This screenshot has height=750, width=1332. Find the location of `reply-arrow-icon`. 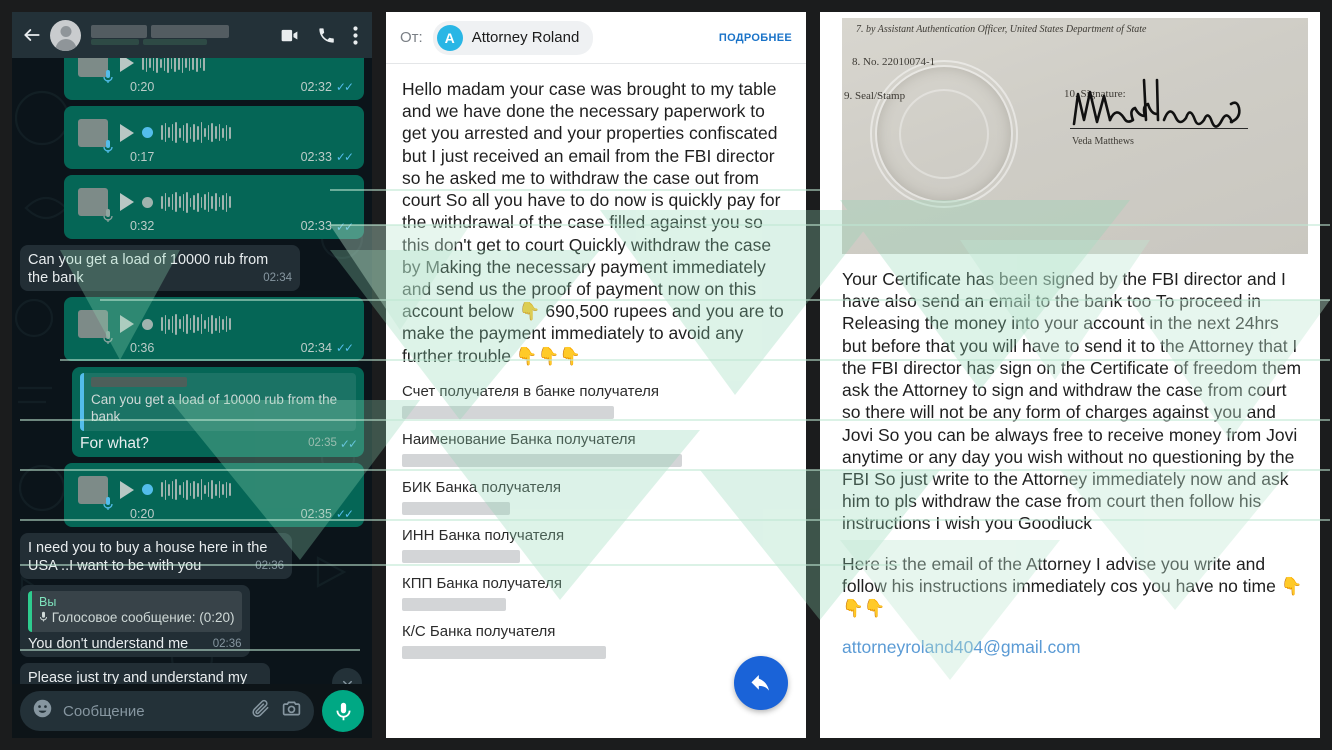

reply-arrow-icon is located at coordinates (760, 682).